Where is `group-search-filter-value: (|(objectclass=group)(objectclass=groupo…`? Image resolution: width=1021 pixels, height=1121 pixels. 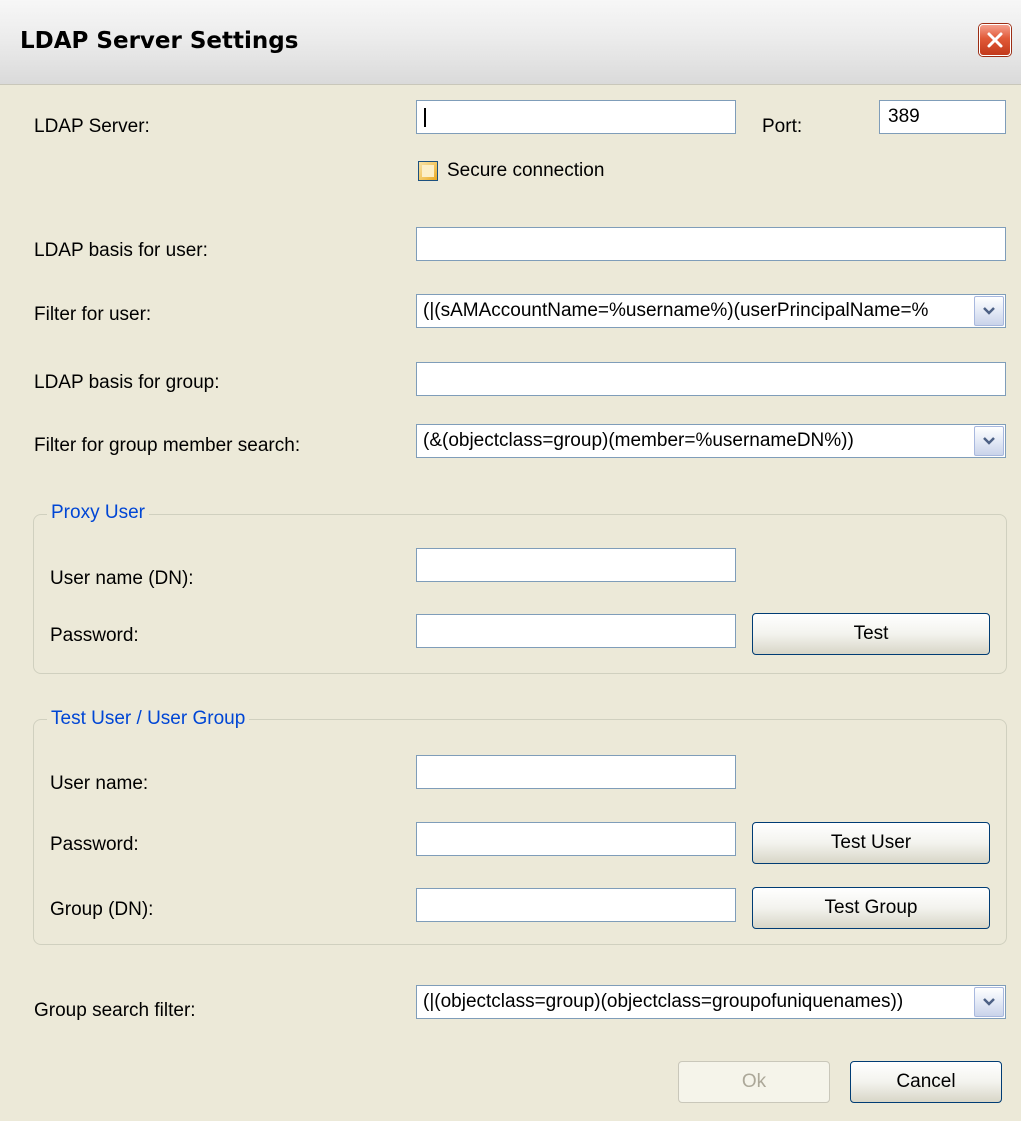 group-search-filter-value: (|(objectclass=group)(objectclass=groupo… is located at coordinates (663, 1001).